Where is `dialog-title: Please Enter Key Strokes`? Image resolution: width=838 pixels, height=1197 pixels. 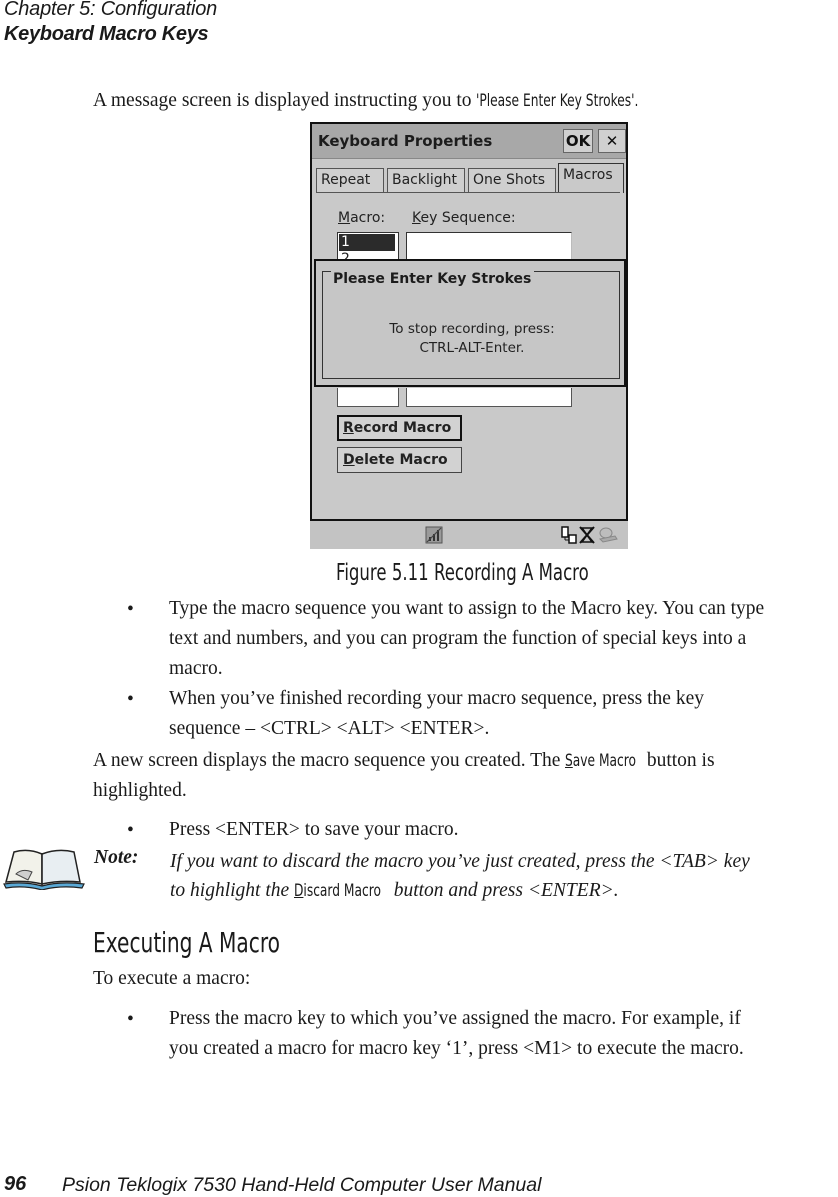 dialog-title: Please Enter Key Strokes is located at coordinates (433, 279).